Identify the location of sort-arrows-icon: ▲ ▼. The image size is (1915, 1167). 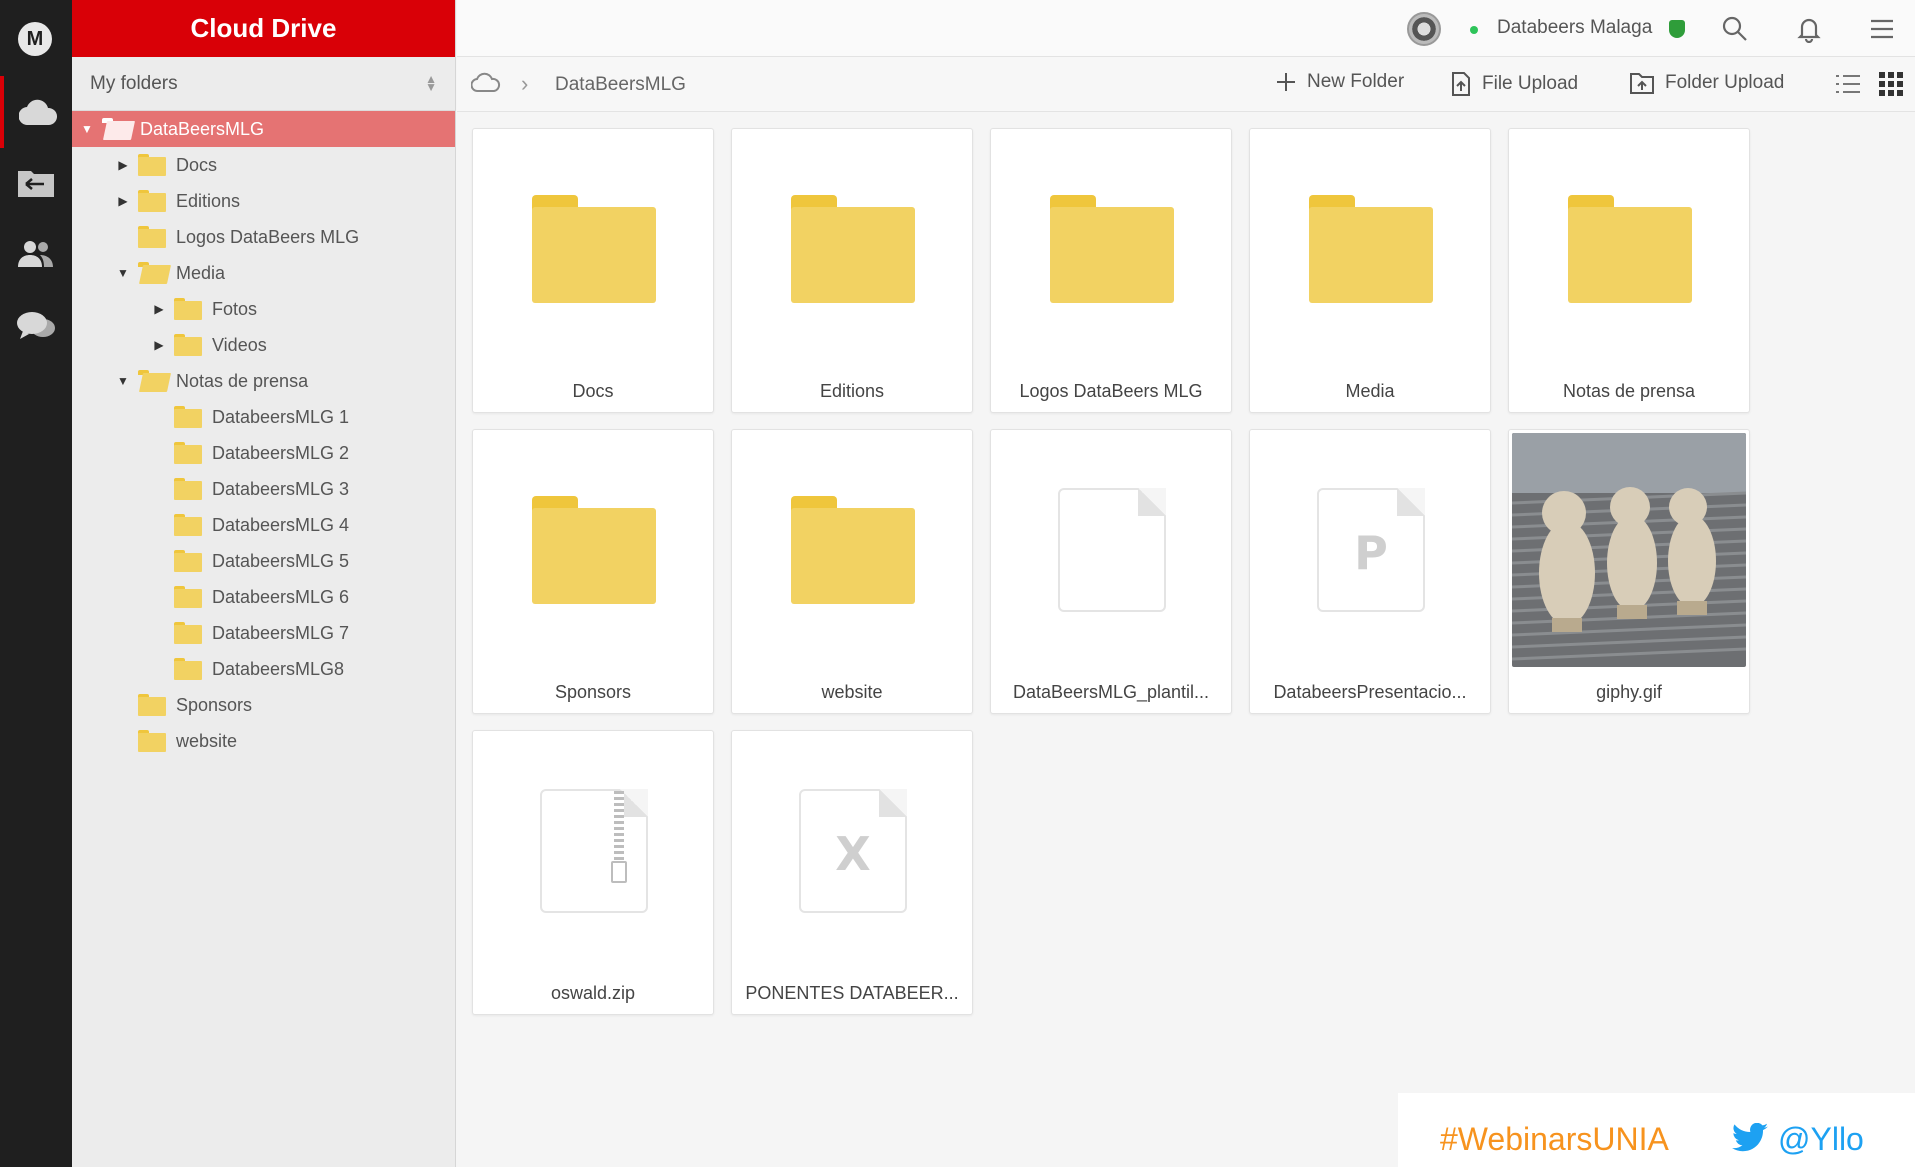
(431, 83).